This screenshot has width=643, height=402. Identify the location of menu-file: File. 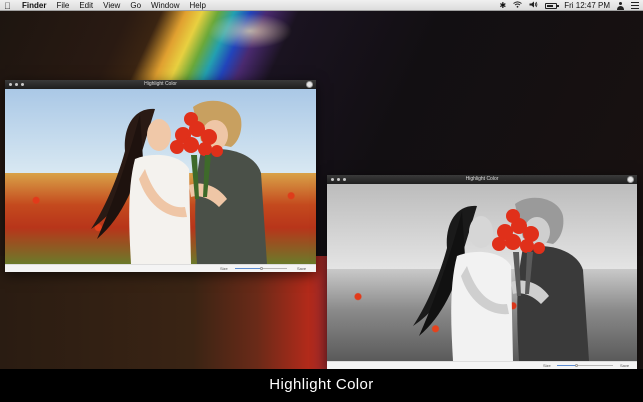
(62, 6).